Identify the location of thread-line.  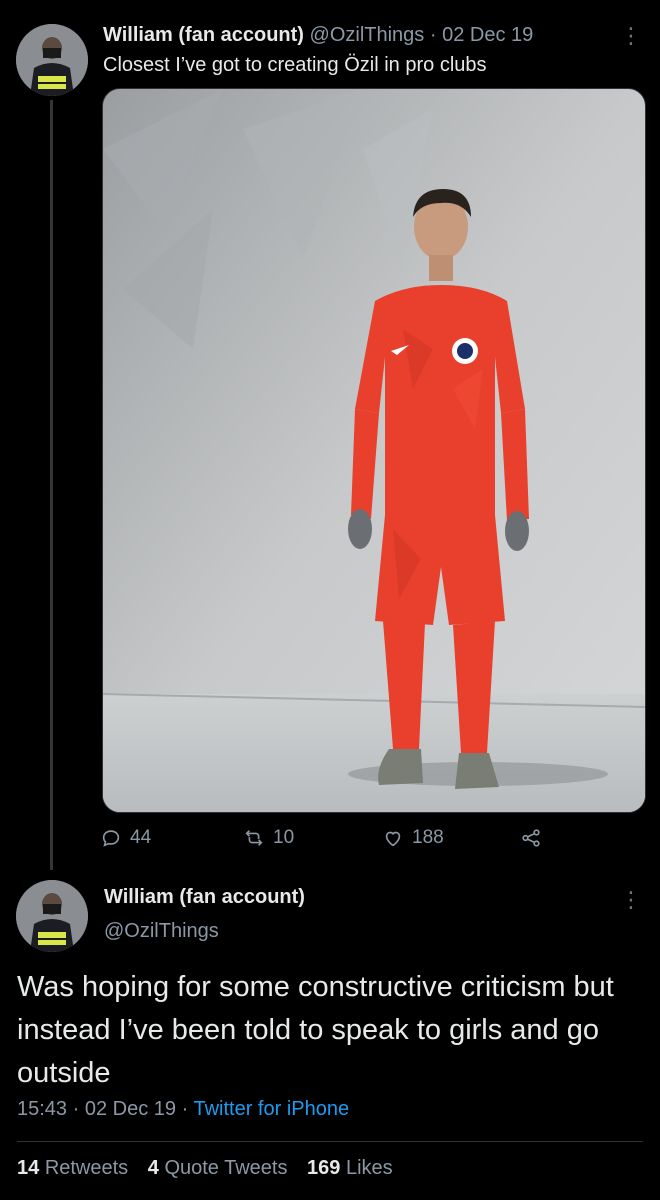
(51, 485).